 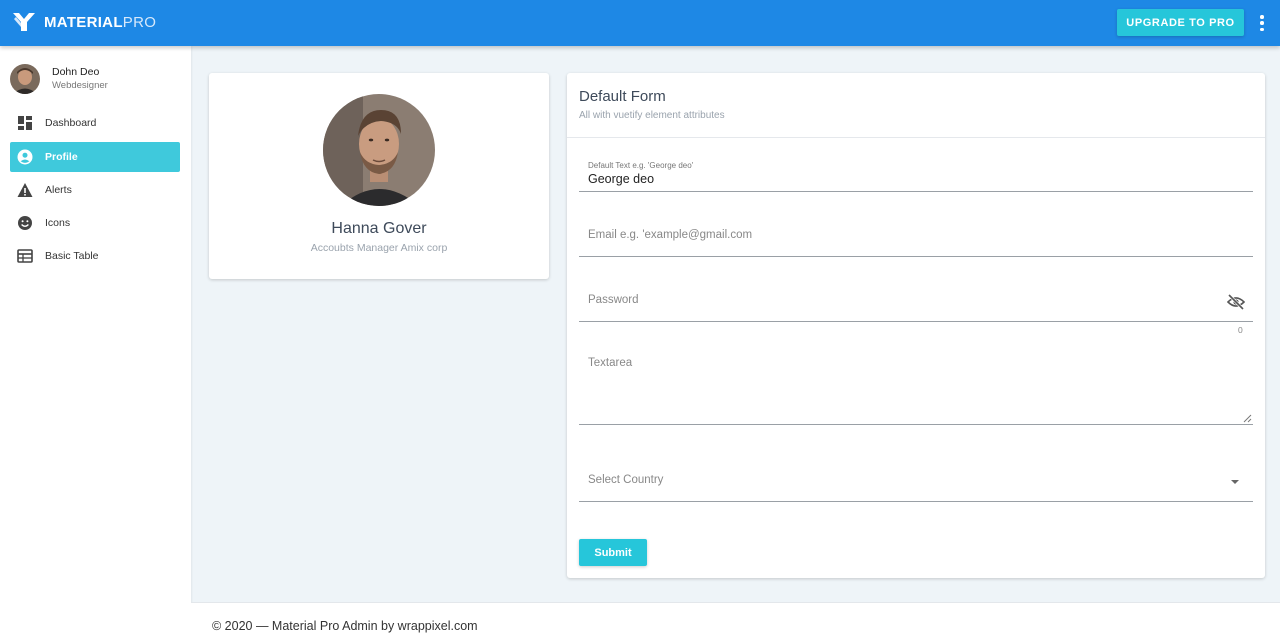 I want to click on dropdown-caret-icon, so click(x=1235, y=482).